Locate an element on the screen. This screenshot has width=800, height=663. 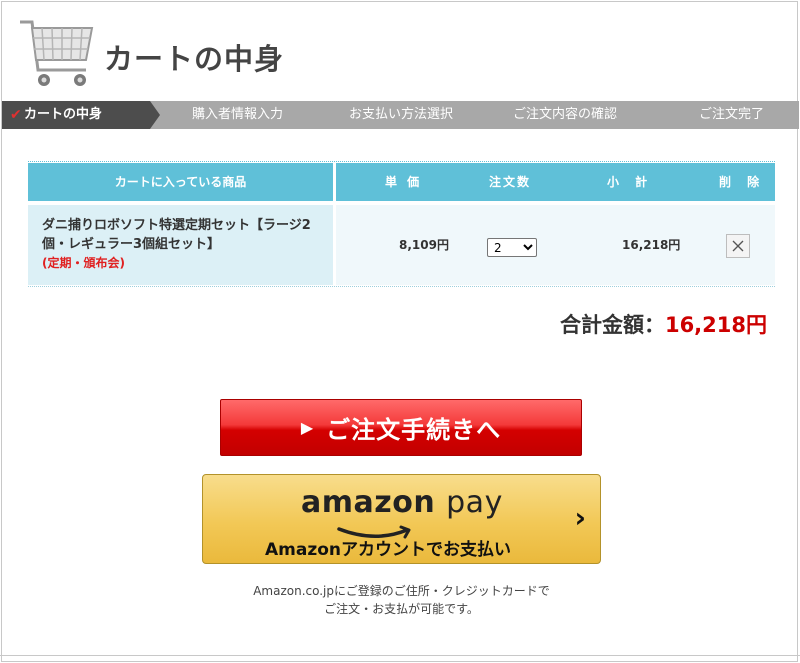
step-payment-method: お支払い方法選択 is located at coordinates (401, 114).